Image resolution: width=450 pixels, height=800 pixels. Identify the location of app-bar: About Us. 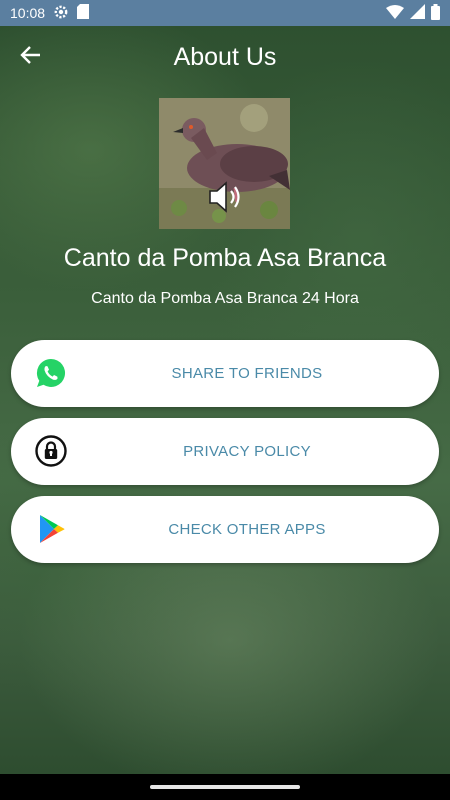
(225, 57).